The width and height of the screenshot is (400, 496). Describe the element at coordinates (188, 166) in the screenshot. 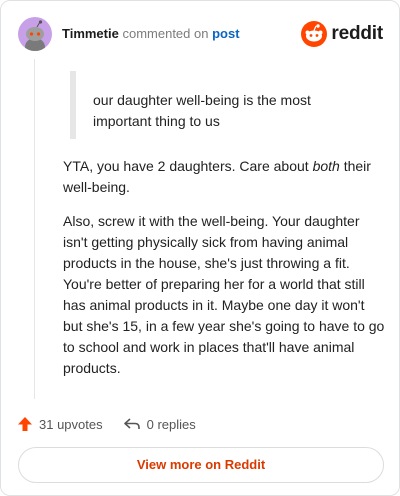

I see `paragraph-1-text-a: YTA, you have 2 daughters. Care about` at that location.